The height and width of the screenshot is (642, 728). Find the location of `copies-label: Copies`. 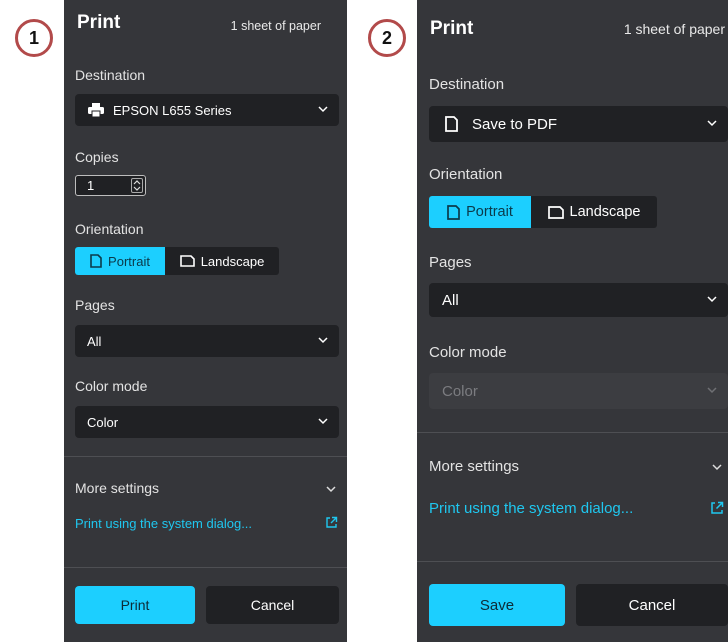

copies-label: Copies is located at coordinates (97, 157).